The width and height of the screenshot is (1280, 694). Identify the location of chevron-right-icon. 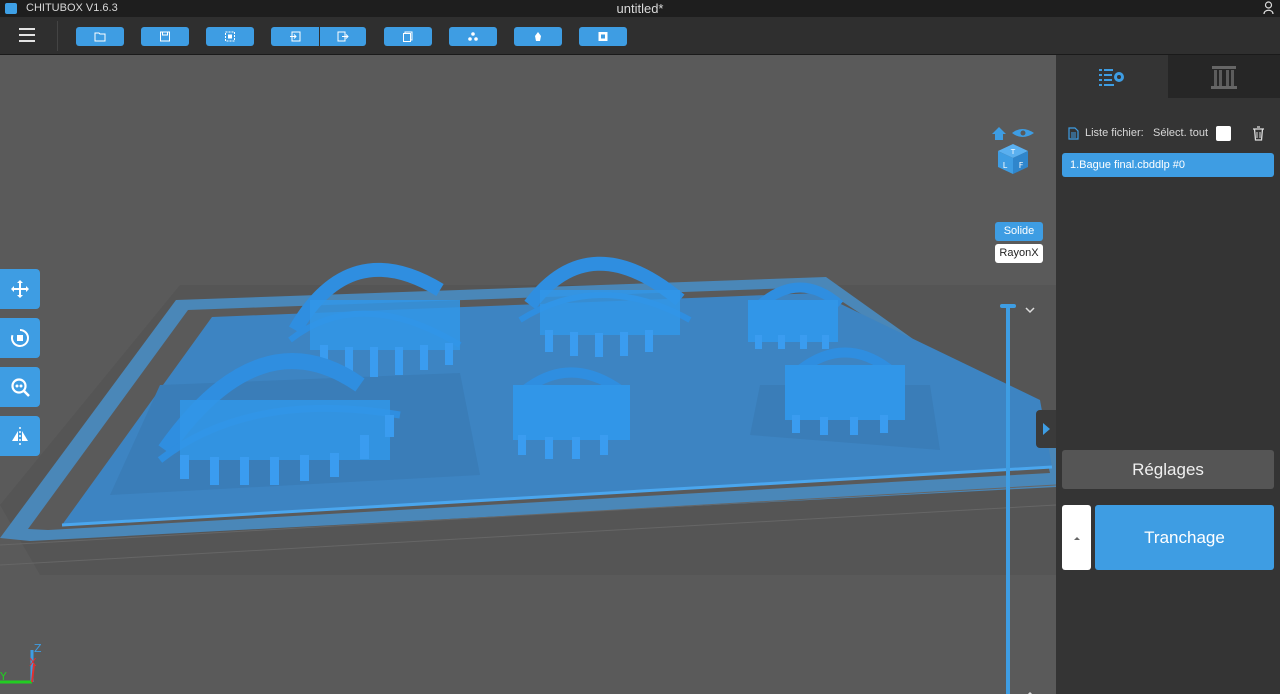
(1046, 429).